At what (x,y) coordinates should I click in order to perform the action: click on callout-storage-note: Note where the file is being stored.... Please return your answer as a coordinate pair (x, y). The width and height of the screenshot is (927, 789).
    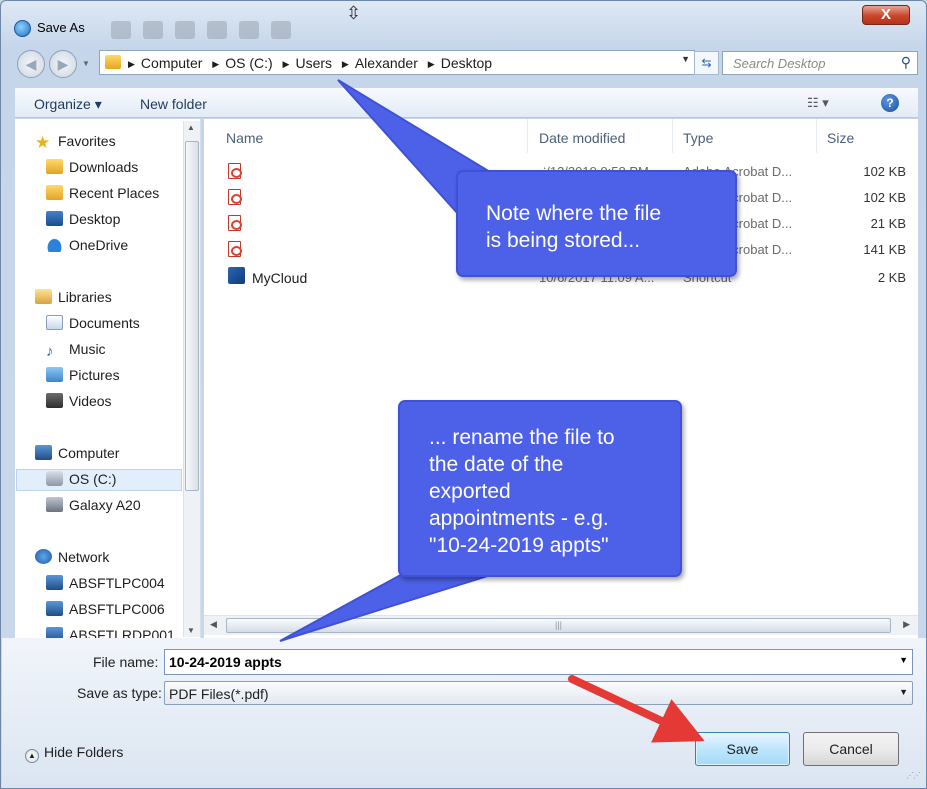
    Looking at the image, I should click on (596, 223).